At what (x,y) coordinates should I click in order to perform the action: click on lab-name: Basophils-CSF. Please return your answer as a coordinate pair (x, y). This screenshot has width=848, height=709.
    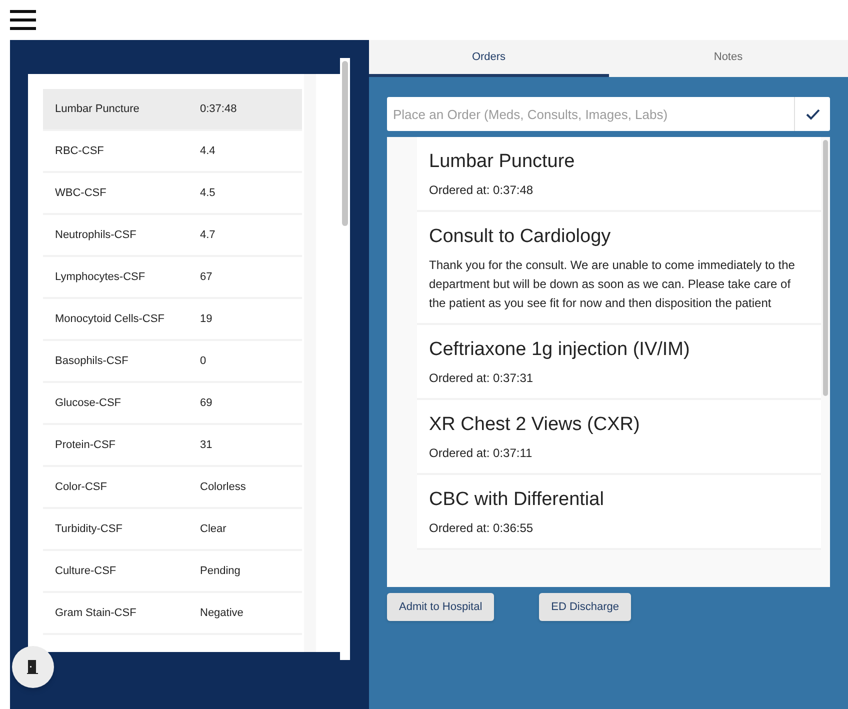
    Looking at the image, I should click on (92, 361).